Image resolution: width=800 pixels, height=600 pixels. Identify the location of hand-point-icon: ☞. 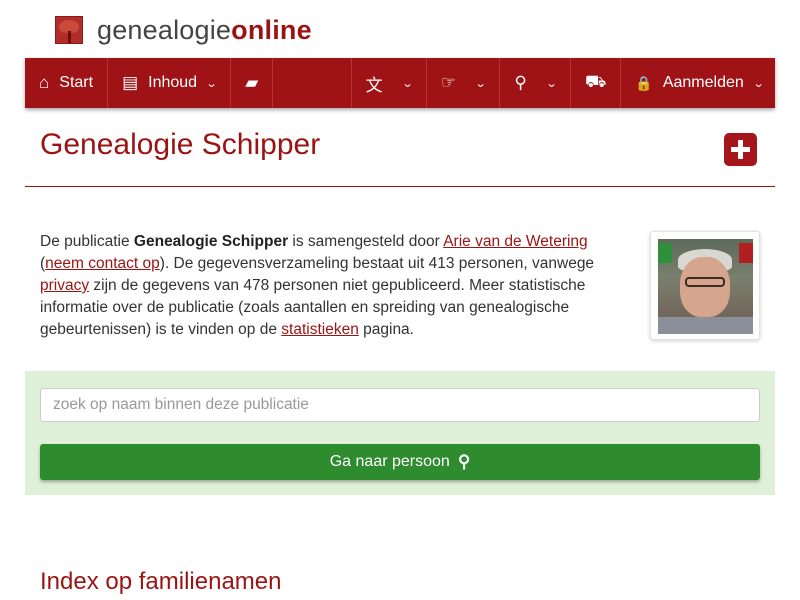
(448, 82).